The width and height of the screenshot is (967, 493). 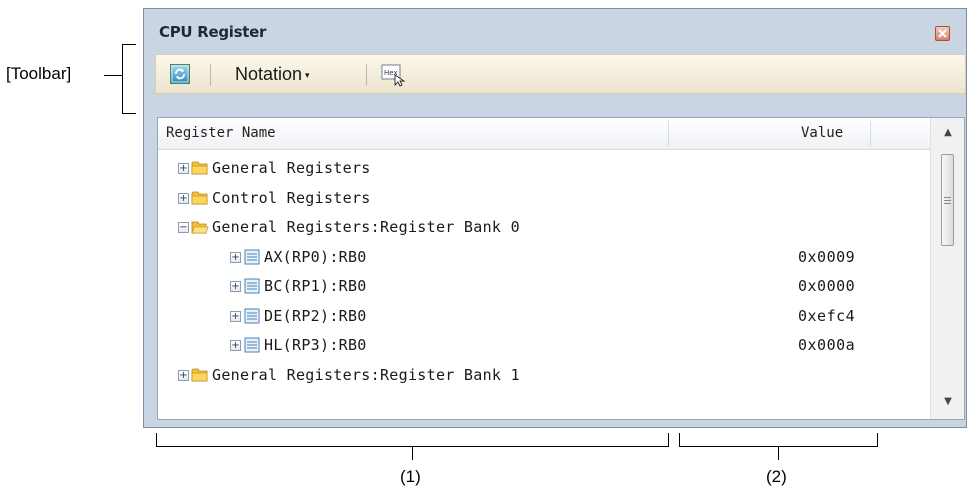 What do you see at coordinates (776, 476) in the screenshot?
I see `column2-annotation-label: (2)` at bounding box center [776, 476].